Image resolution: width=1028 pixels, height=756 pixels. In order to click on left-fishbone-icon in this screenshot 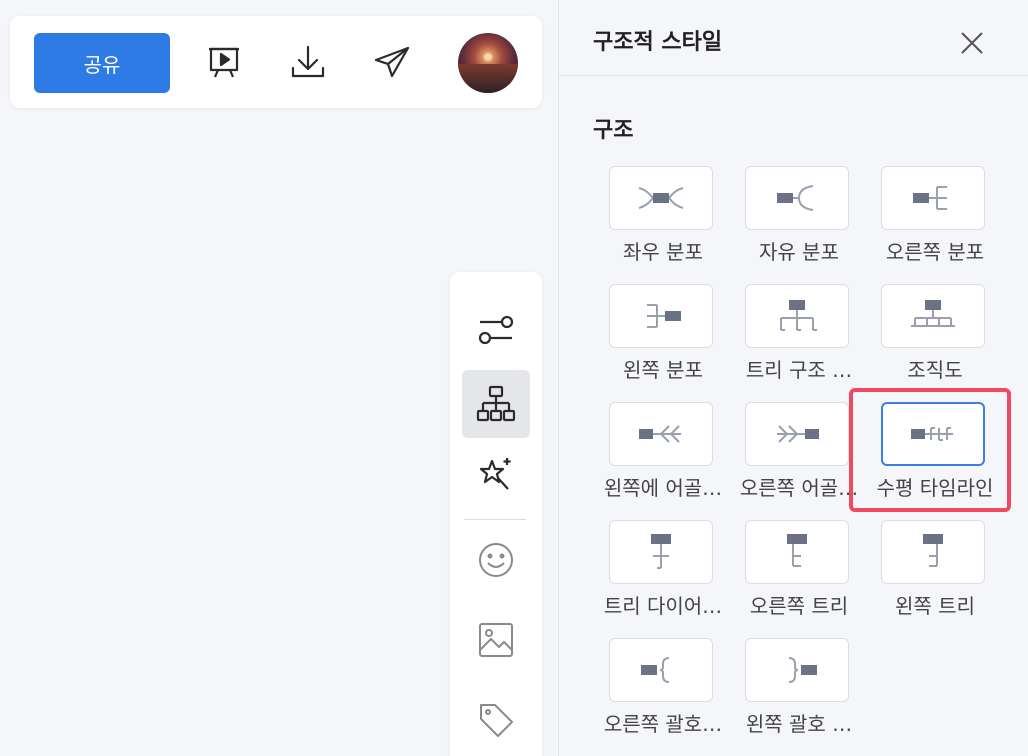, I will do `click(661, 434)`.